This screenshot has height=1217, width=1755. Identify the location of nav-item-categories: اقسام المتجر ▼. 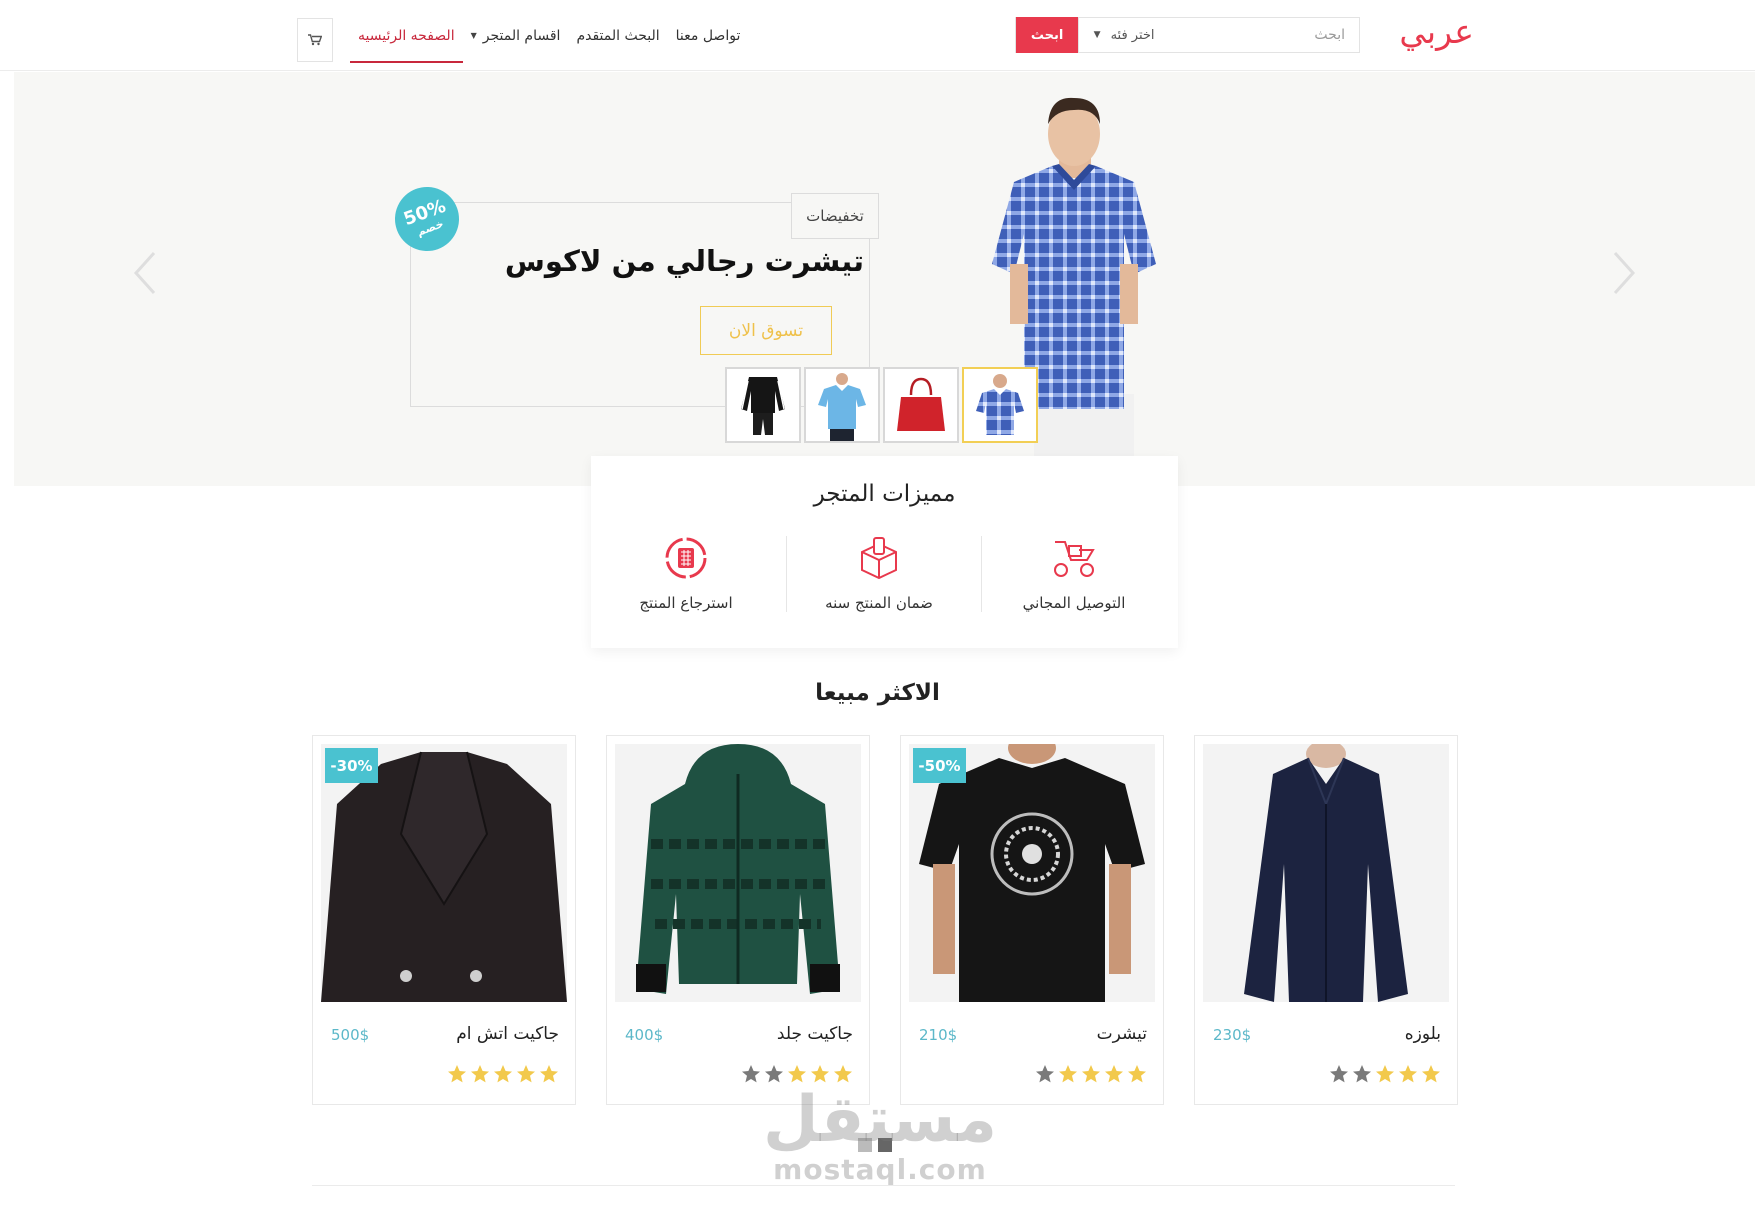
(516, 35).